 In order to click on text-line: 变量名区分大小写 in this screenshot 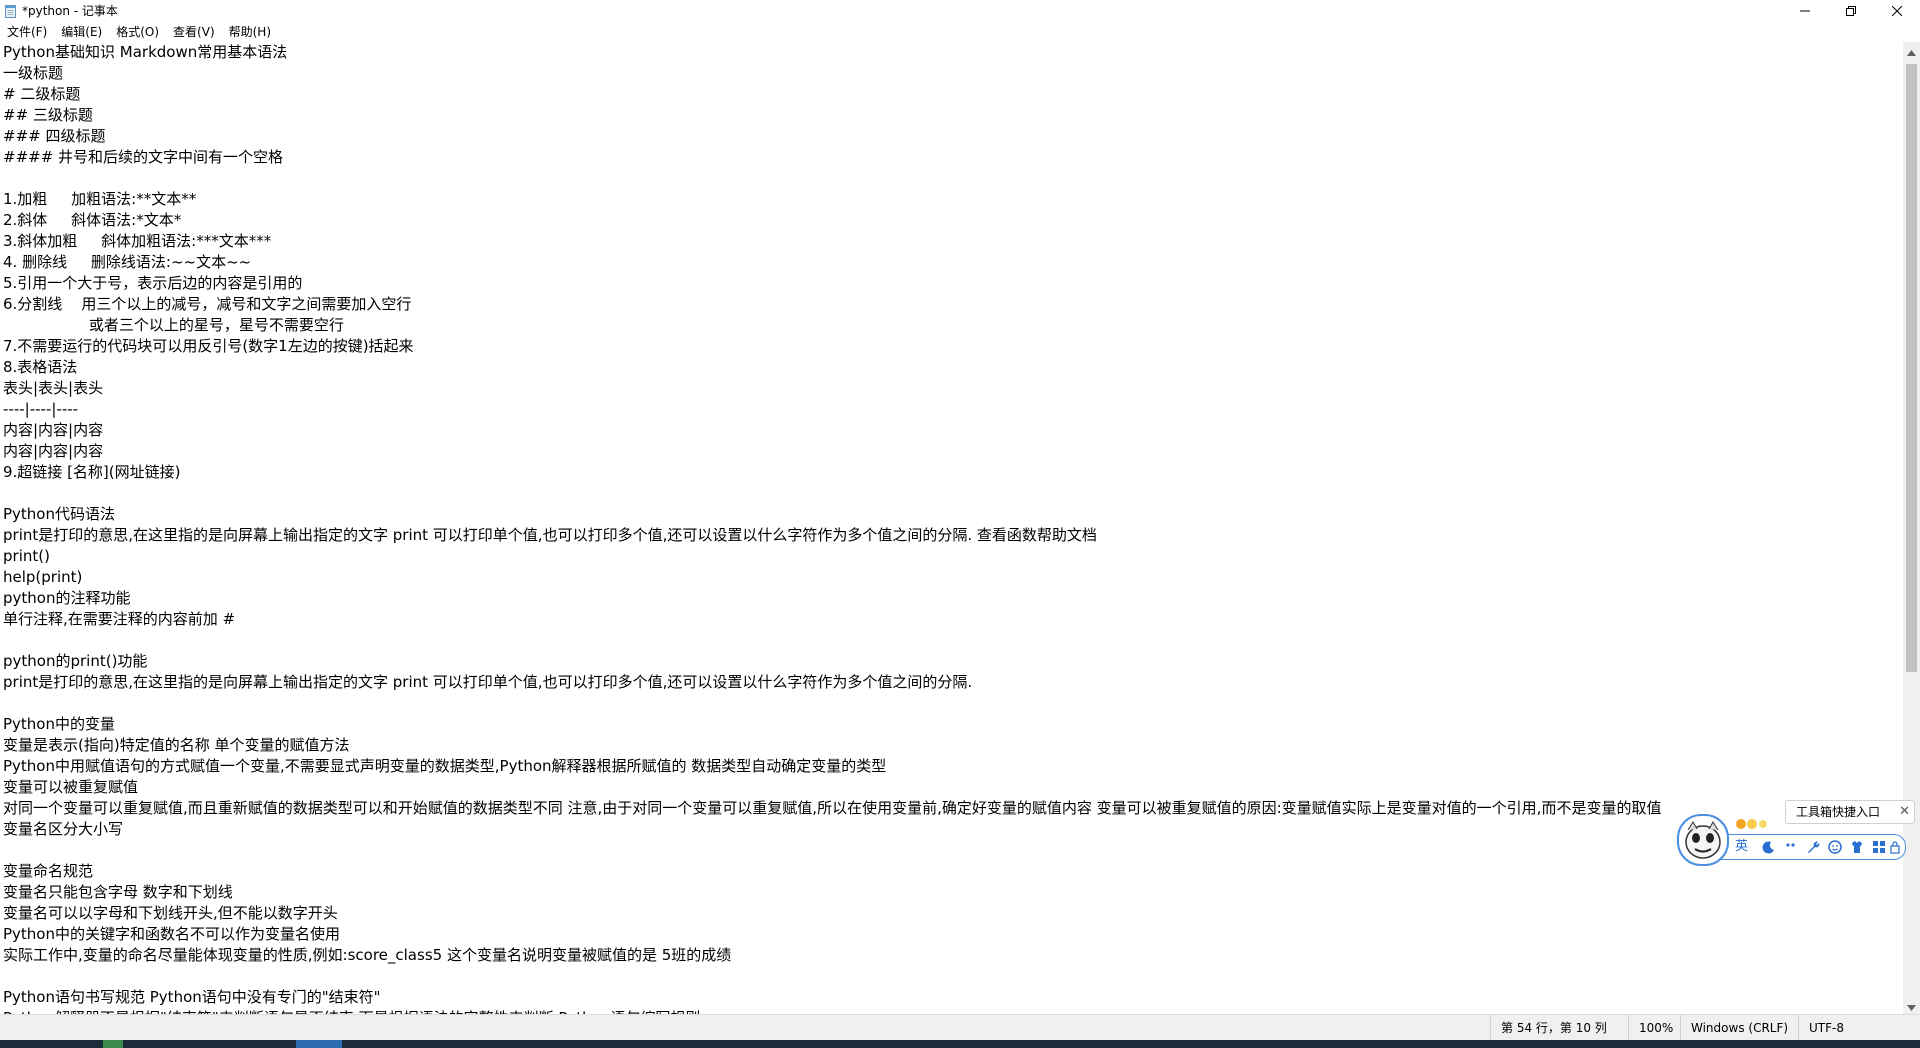, I will do `click(63, 829)`.